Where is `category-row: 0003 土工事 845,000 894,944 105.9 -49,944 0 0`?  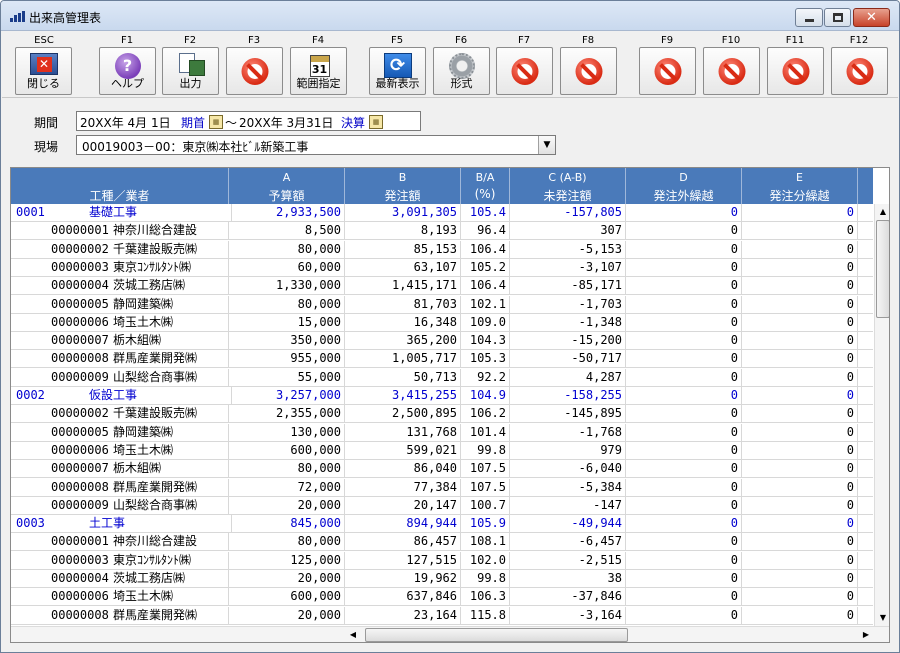
category-row: 0003 土工事 845,000 894,944 105.9 -49,944 0 0 is located at coordinates (442, 524).